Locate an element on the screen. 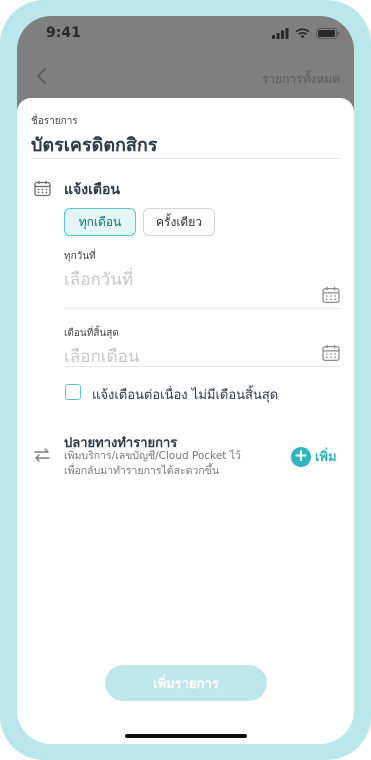  name-divider is located at coordinates (185, 158).